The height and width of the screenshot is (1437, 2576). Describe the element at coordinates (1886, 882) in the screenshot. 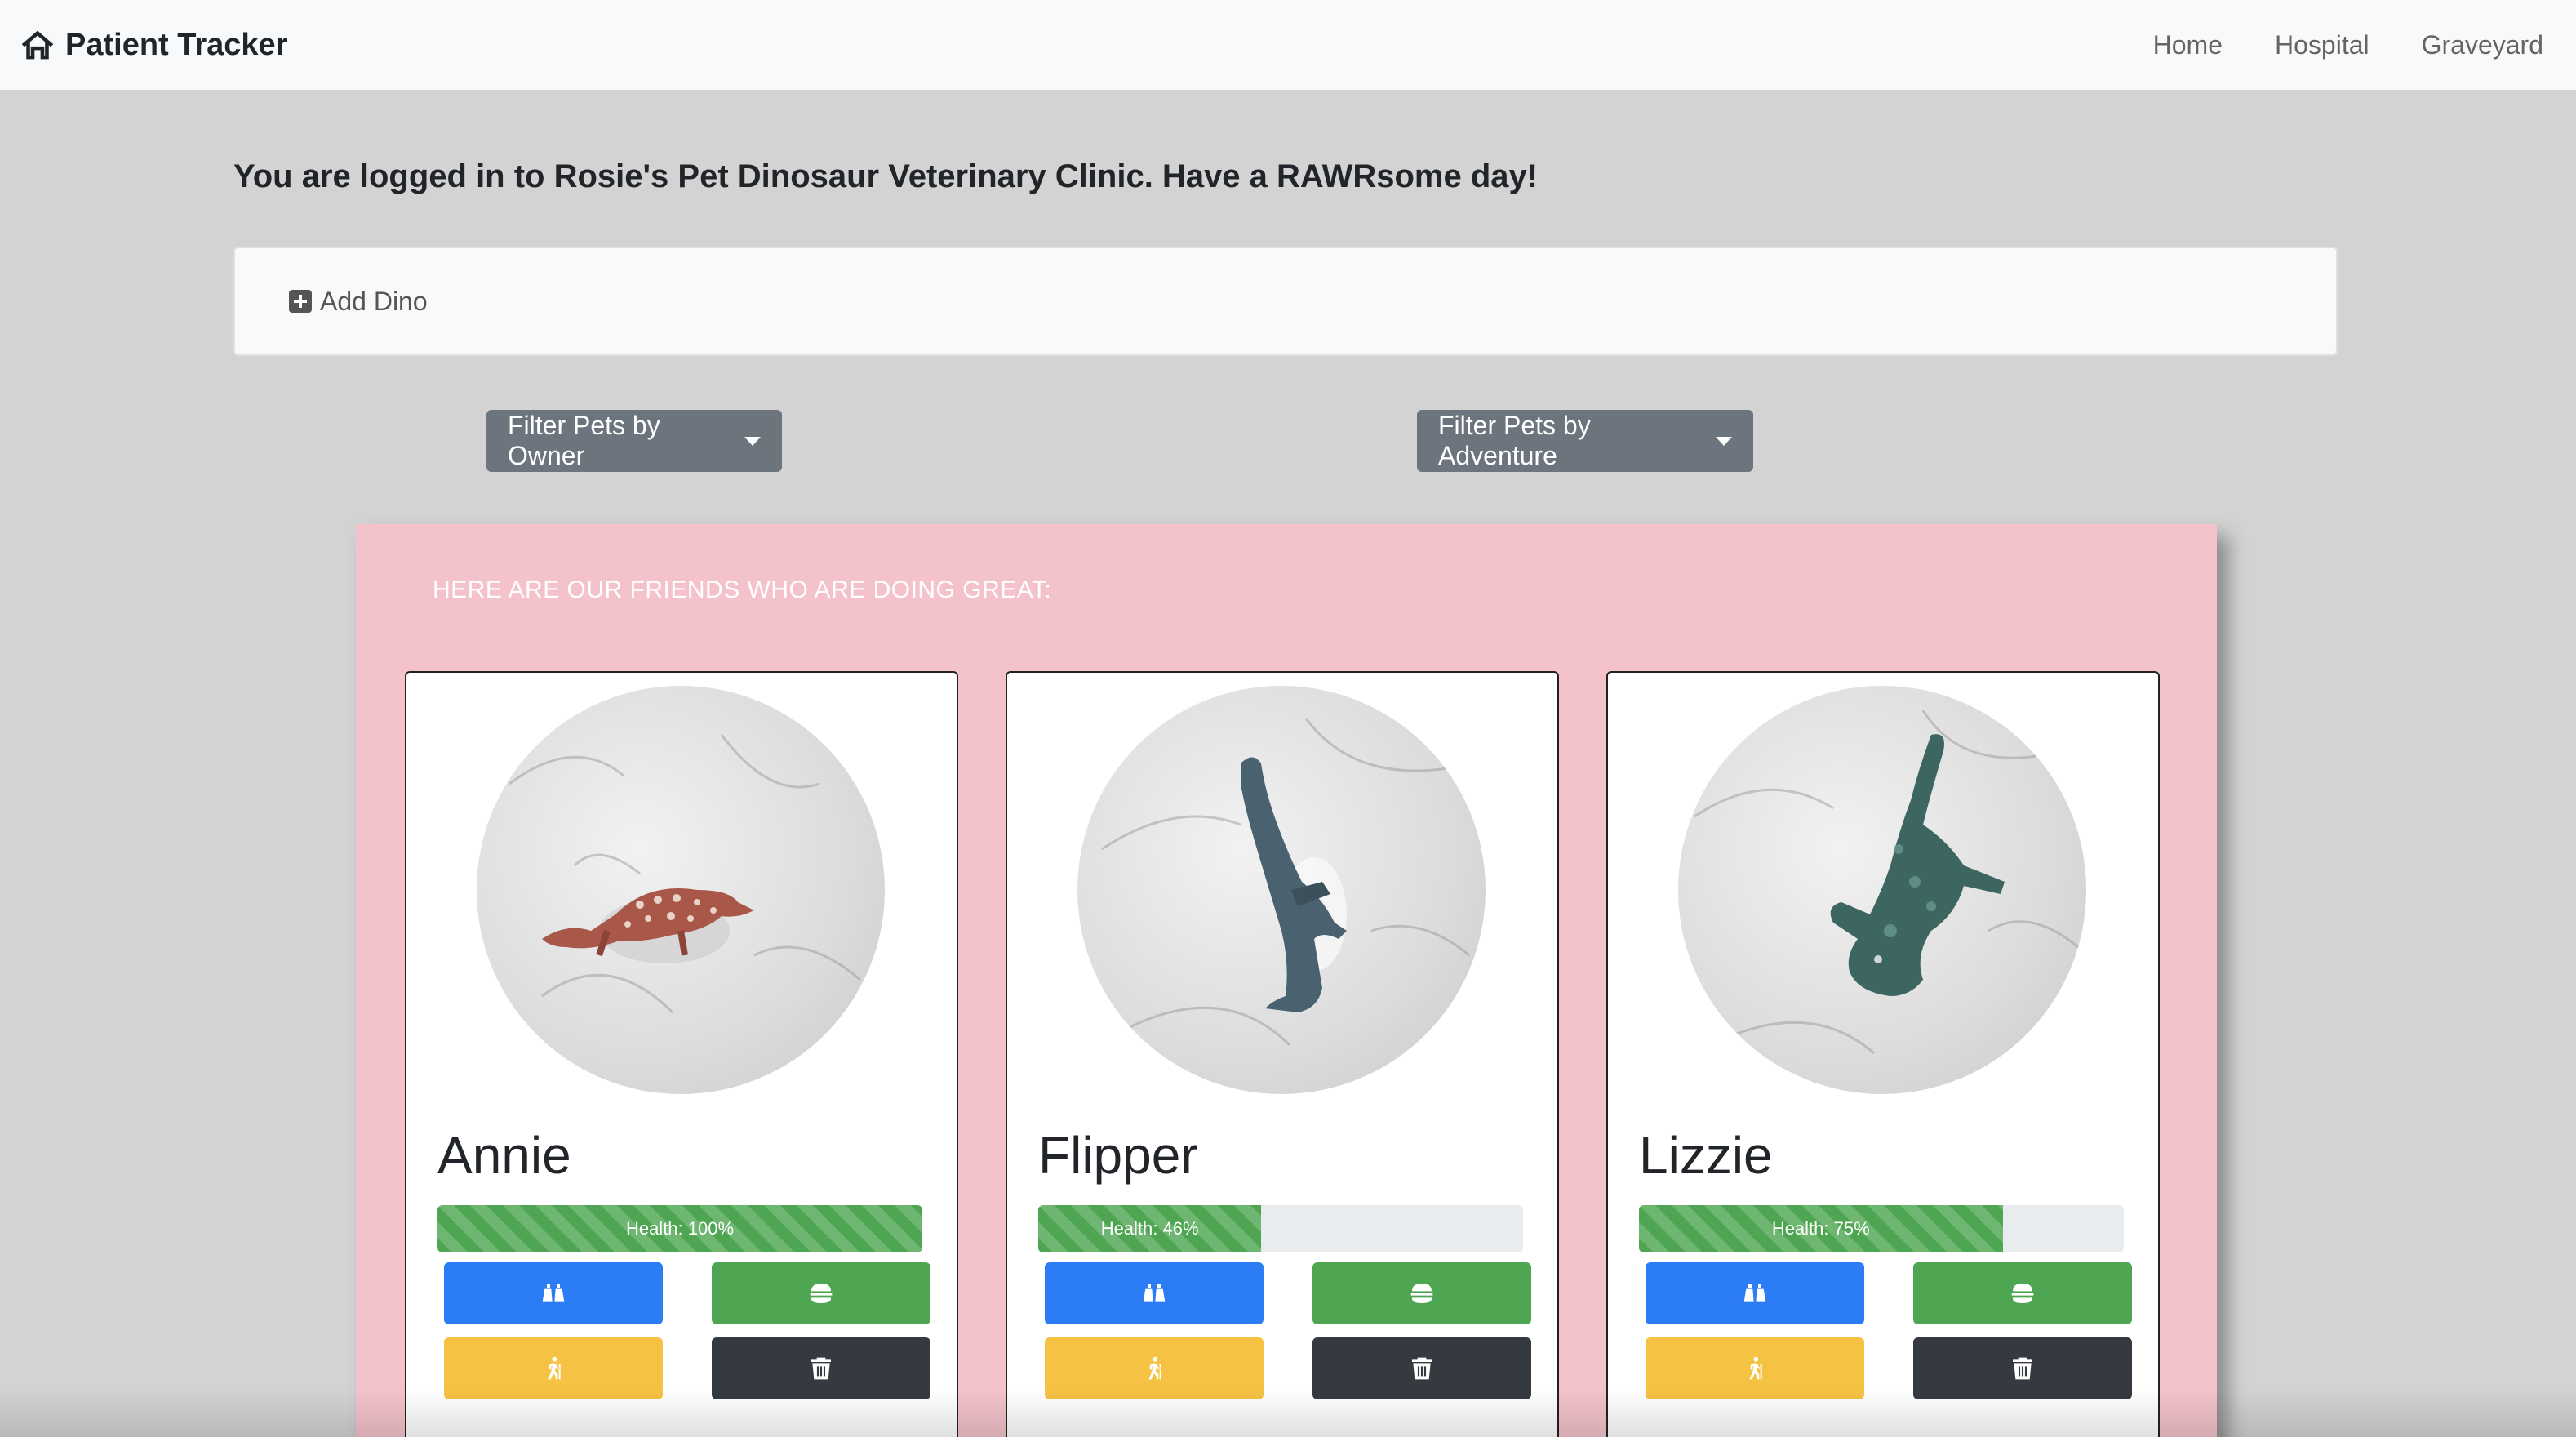

I see `green-dinosaur-figure` at that location.